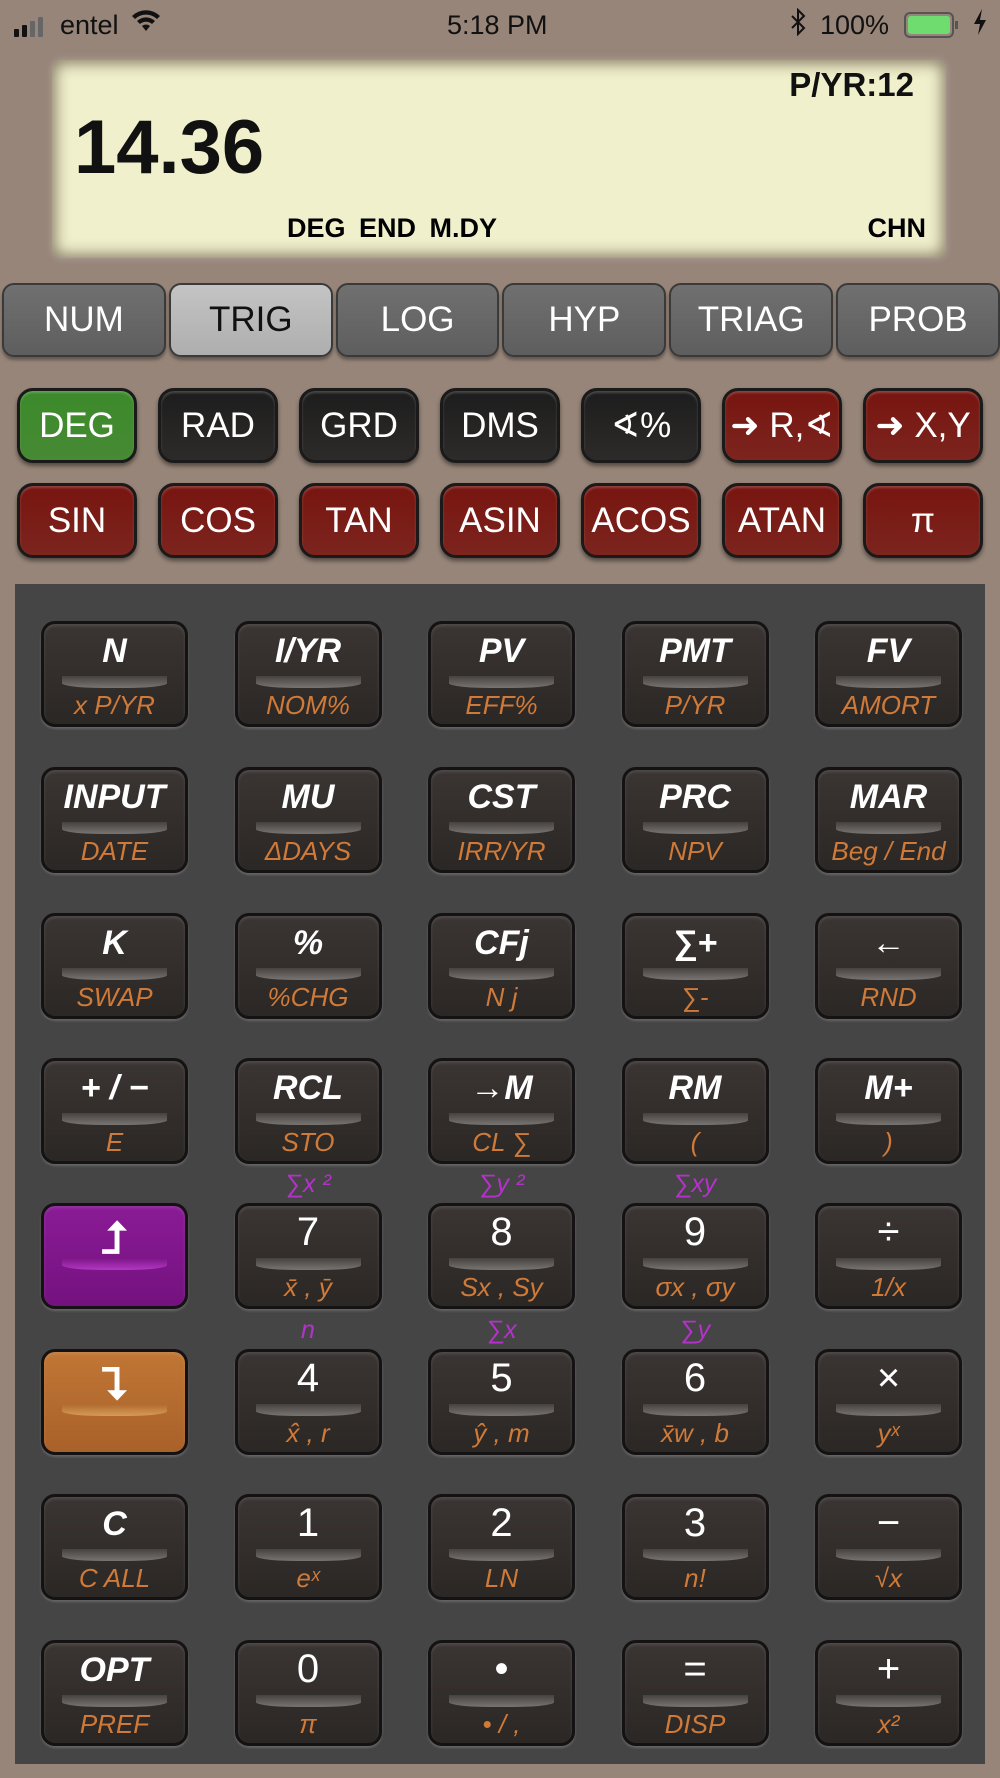  Describe the element at coordinates (114, 674) in the screenshot. I see `key-n: Nx P/YR` at that location.